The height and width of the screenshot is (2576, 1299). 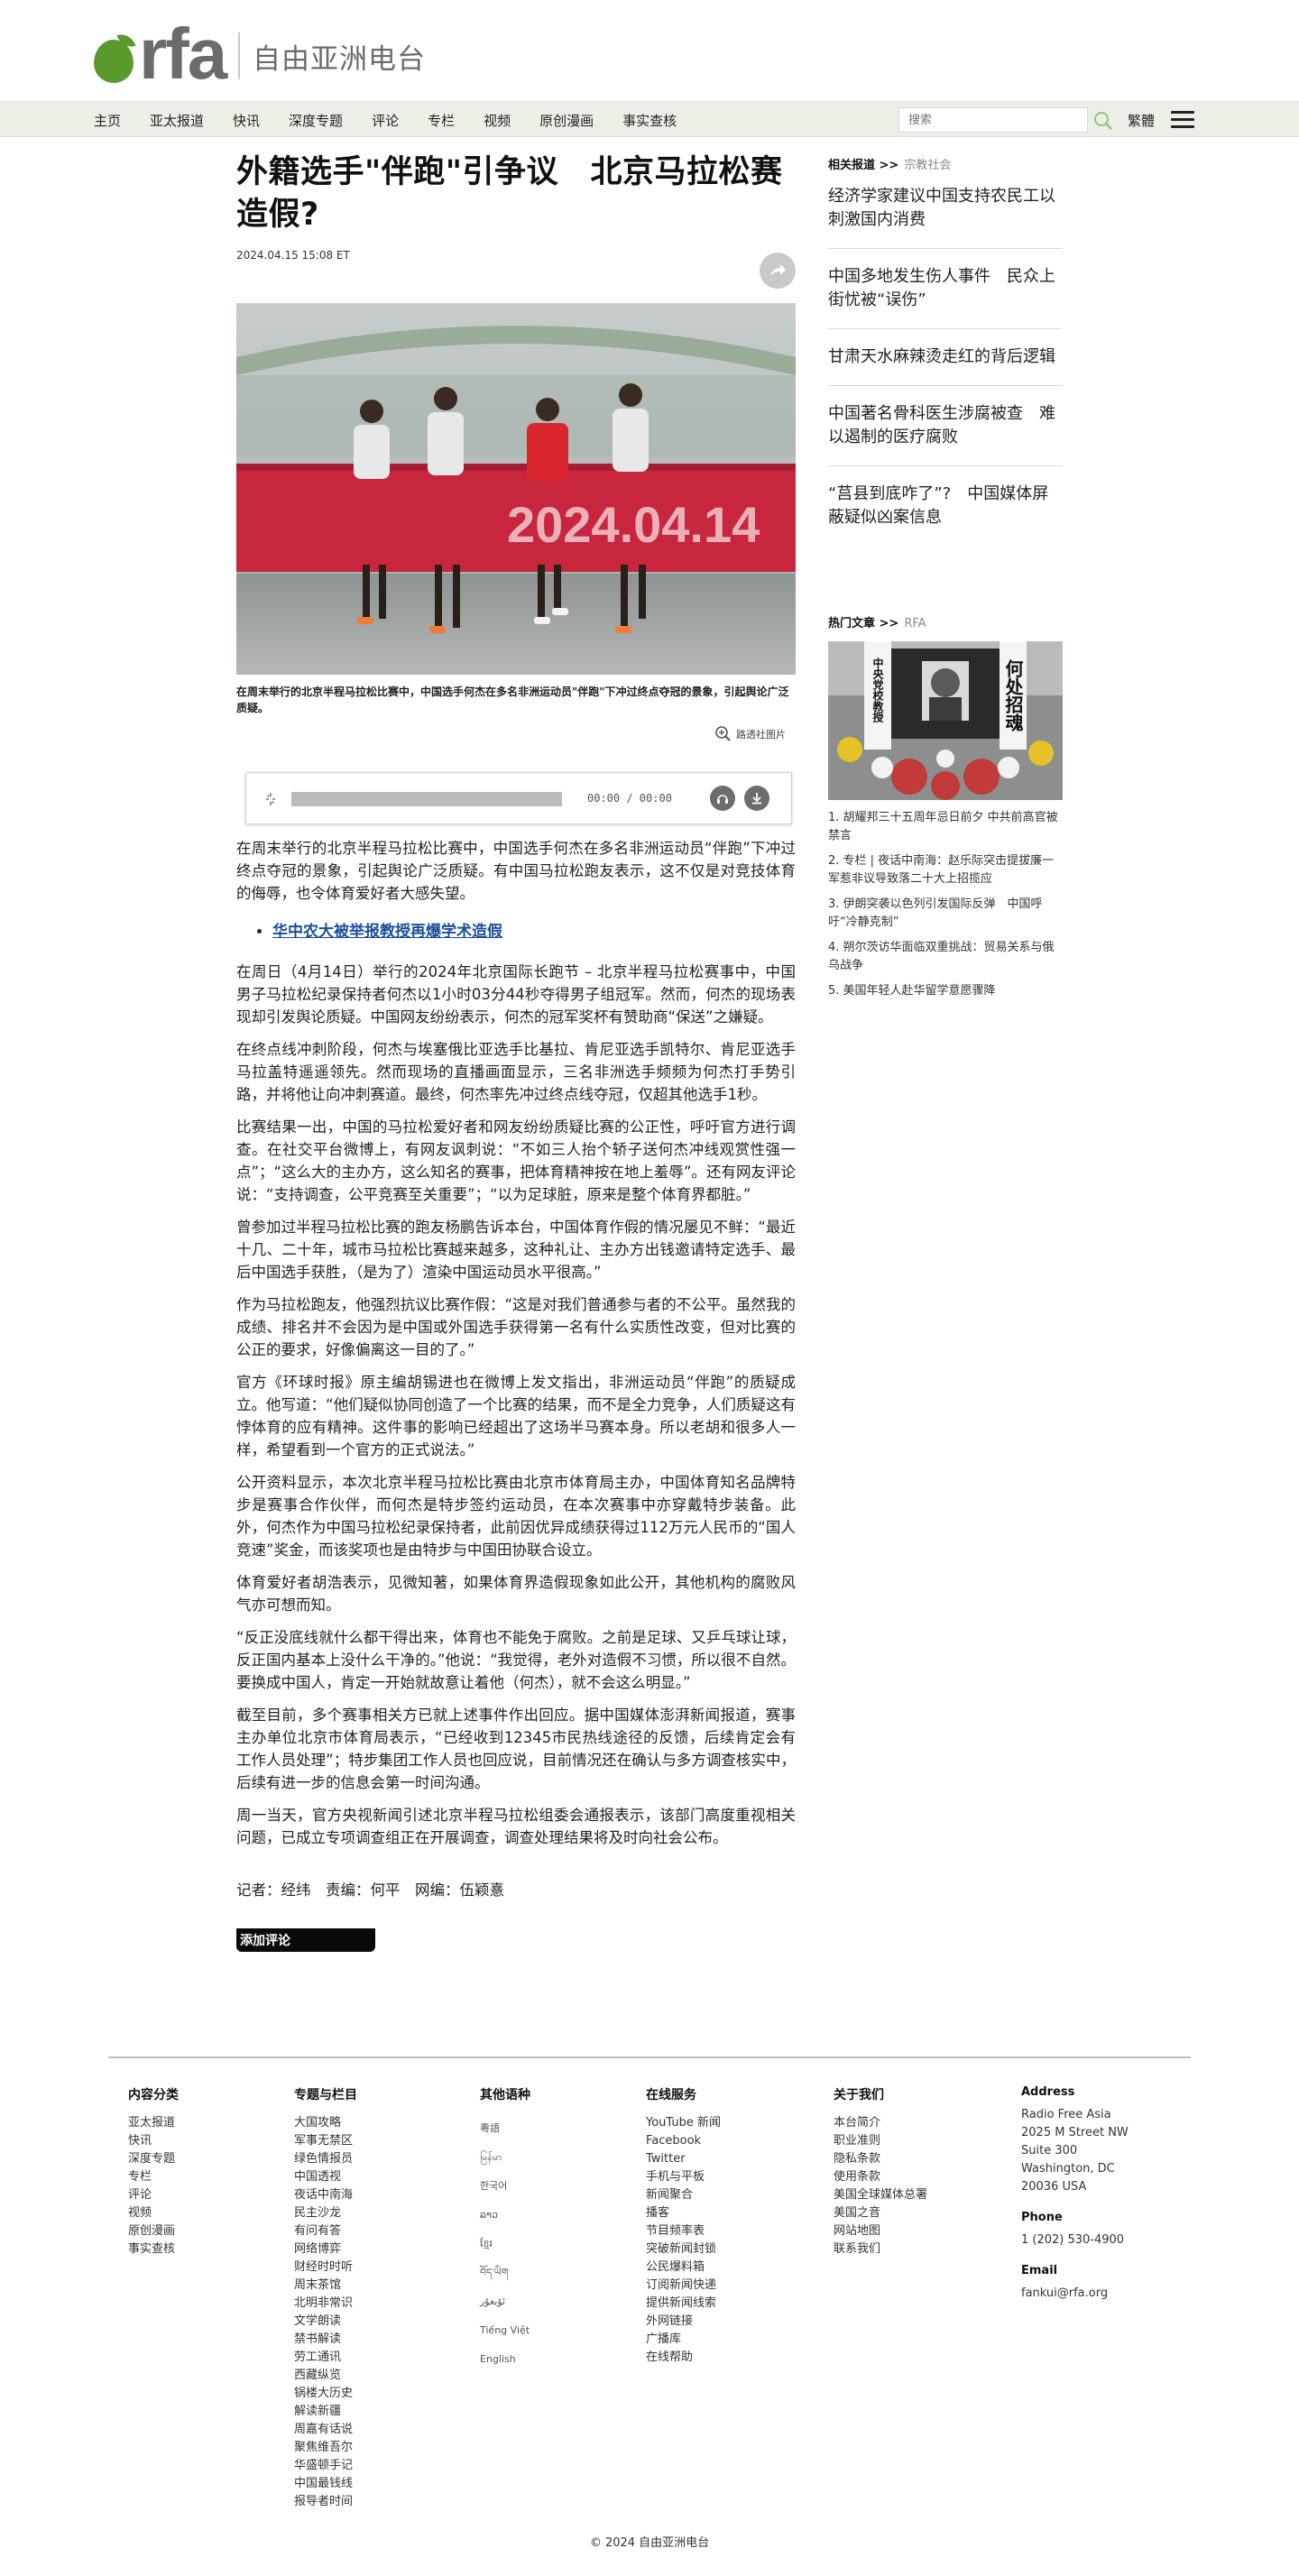 I want to click on footer-link: 外网链接, so click(x=683, y=2322).